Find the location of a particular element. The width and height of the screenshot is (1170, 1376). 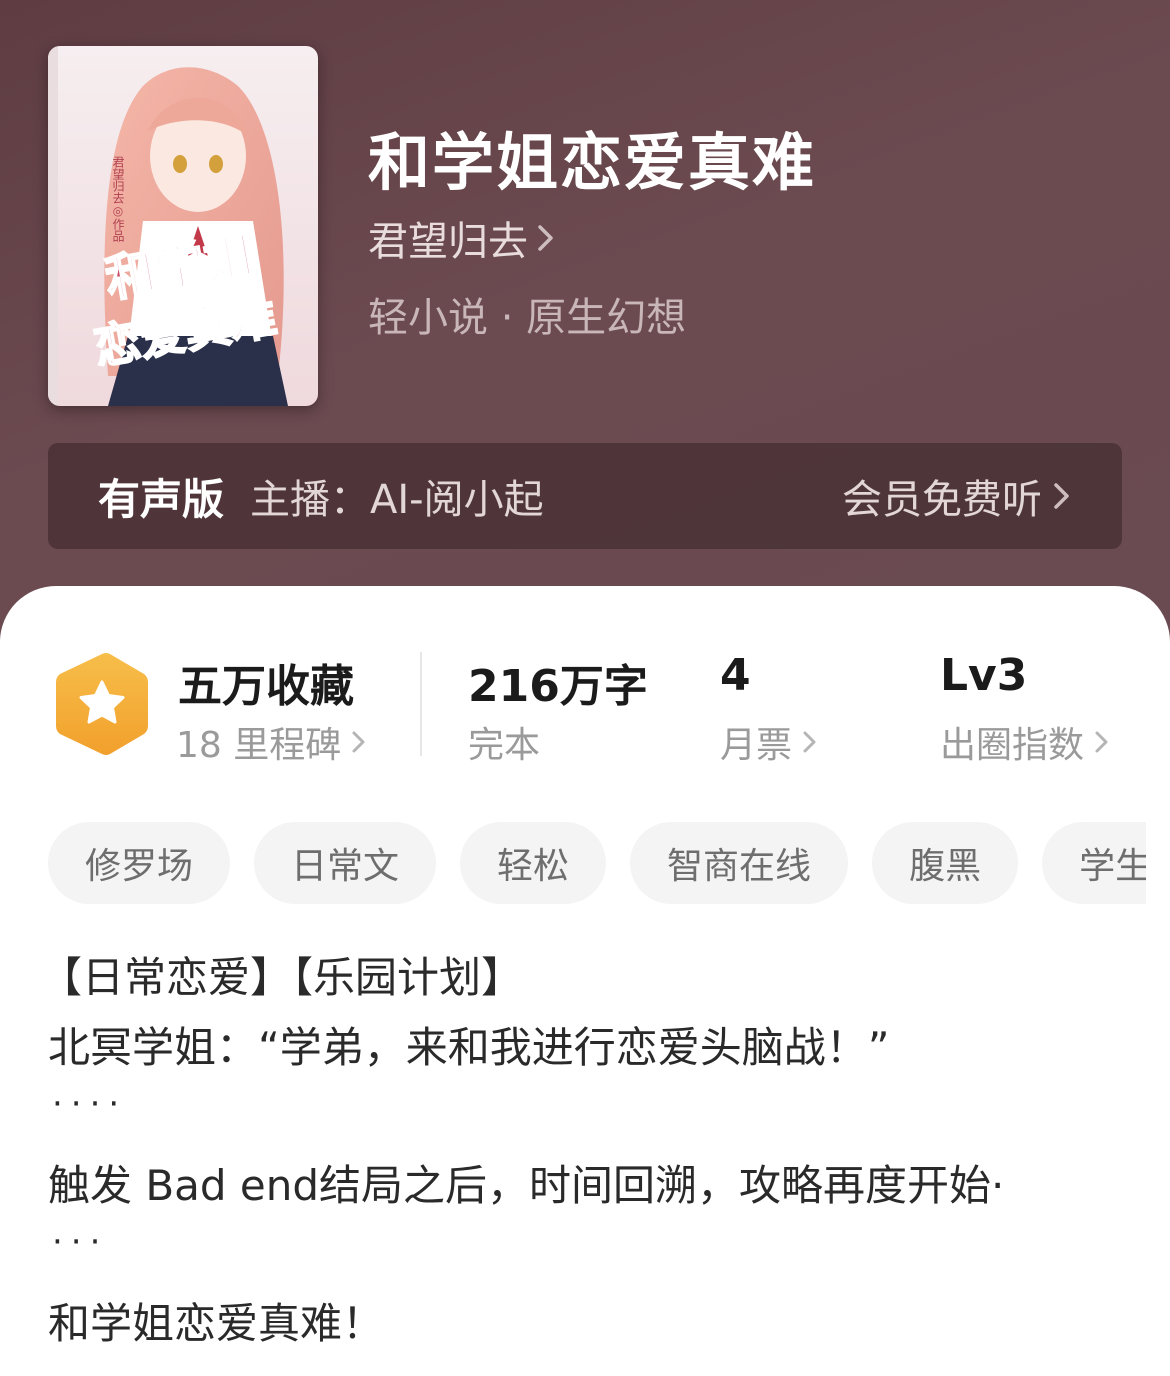

author-link: 君望归去 is located at coordinates (462, 238).